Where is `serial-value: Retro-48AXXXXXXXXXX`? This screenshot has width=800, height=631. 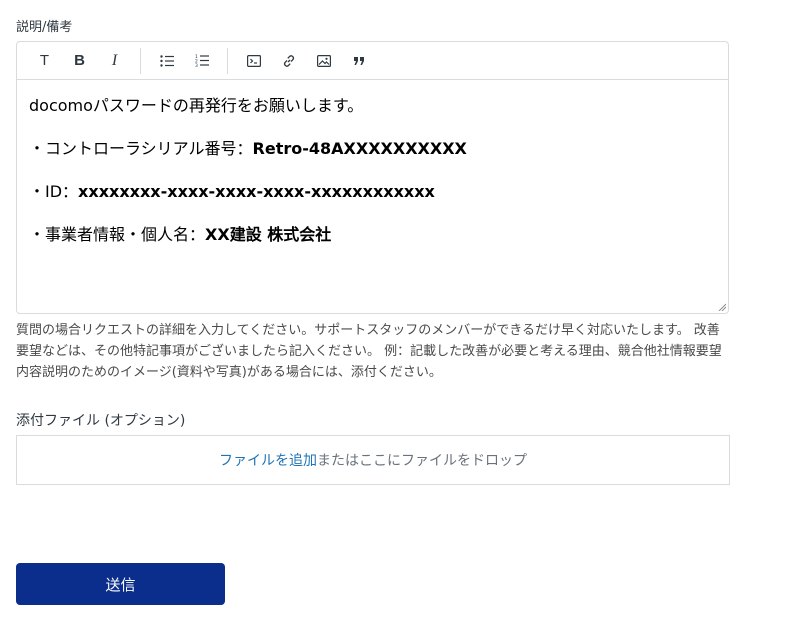
serial-value: Retro-48AXXXXXXXXXX is located at coordinates (359, 148).